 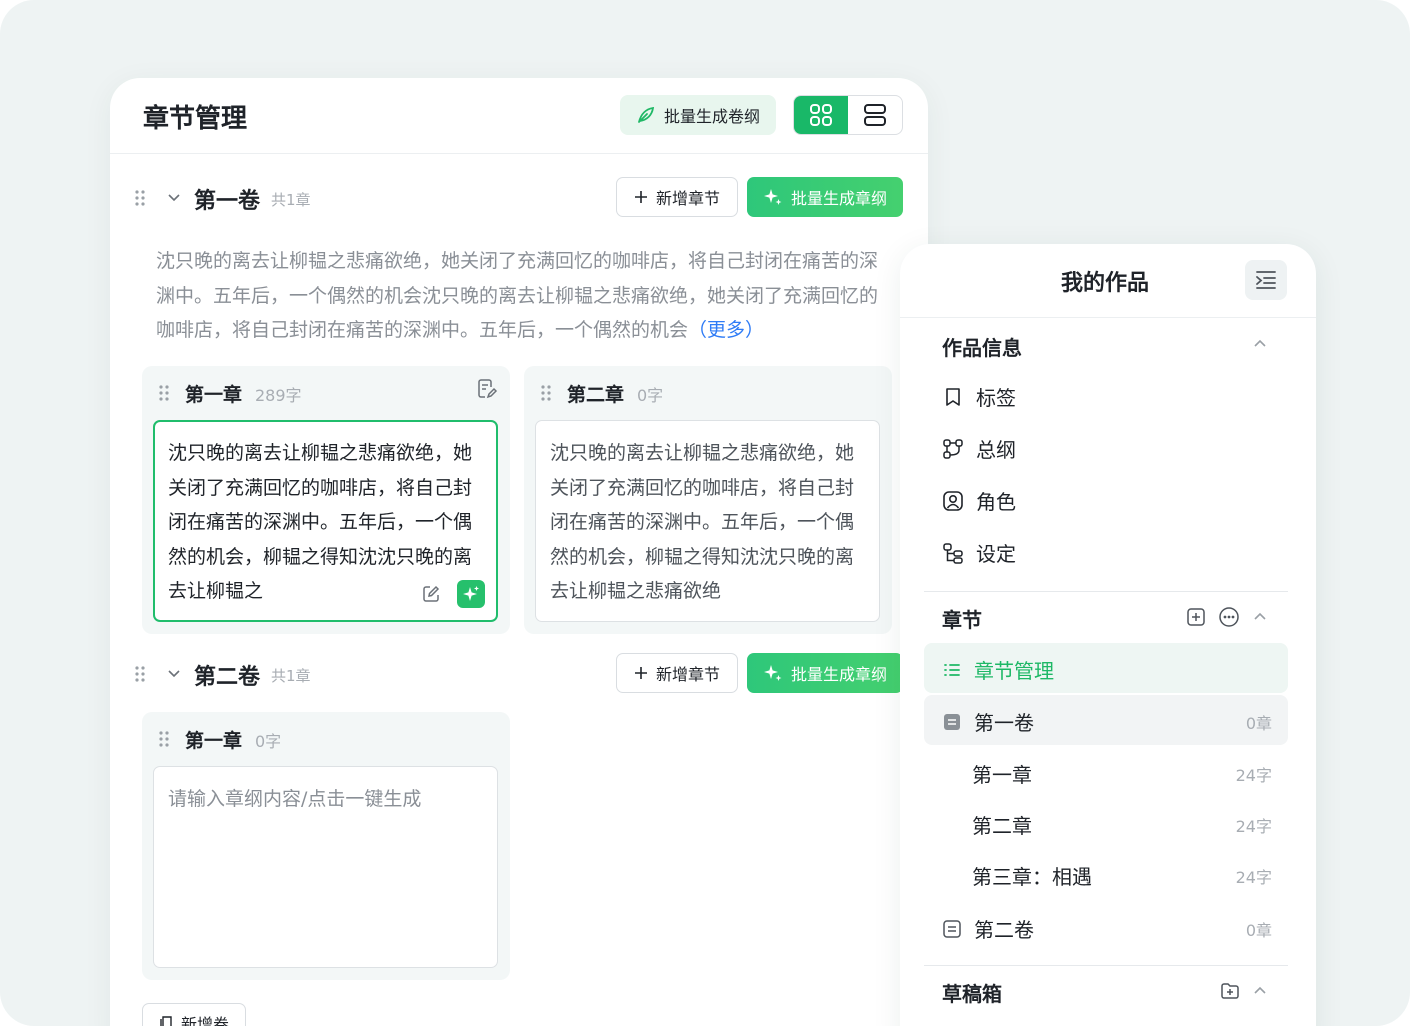 I want to click on chapter-nav-label: 第一章, so click(x=1002, y=775).